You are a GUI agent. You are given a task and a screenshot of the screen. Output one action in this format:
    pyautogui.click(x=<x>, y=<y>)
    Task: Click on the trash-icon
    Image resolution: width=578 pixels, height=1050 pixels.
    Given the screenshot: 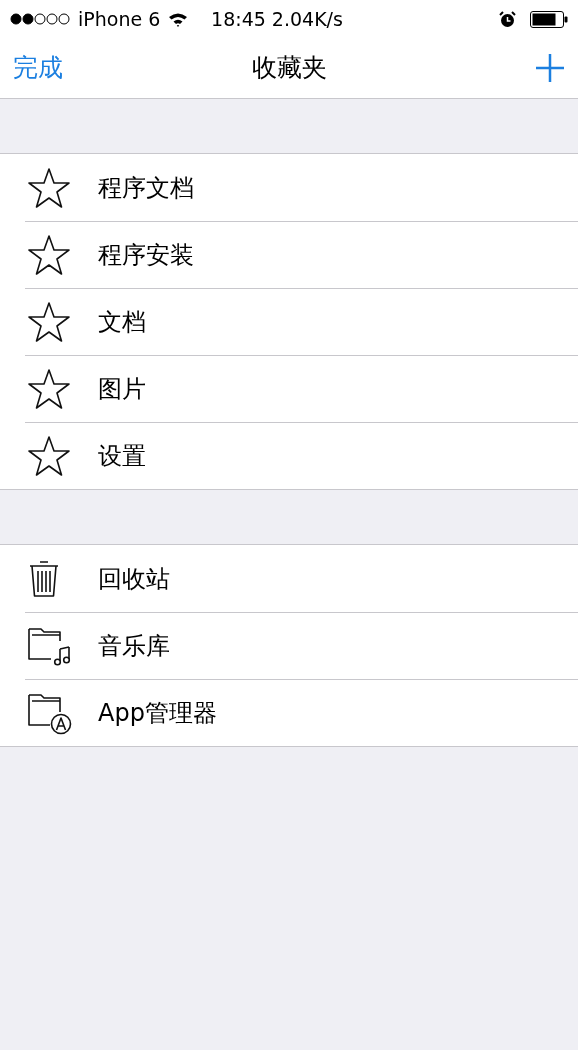 What is the action you would take?
    pyautogui.click(x=44, y=578)
    